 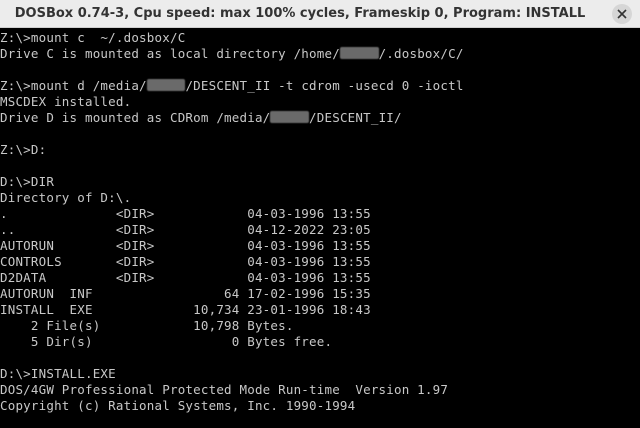 What do you see at coordinates (324, 85) in the screenshot?
I see `console-text: /DESCENT_II -t cdrom -usecd 0 -ioctl` at bounding box center [324, 85].